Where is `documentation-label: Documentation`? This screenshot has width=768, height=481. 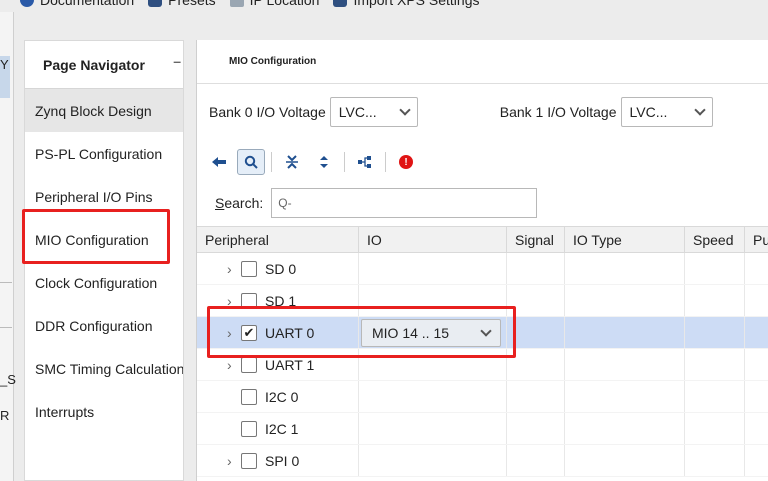
documentation-label: Documentation is located at coordinates (87, 4).